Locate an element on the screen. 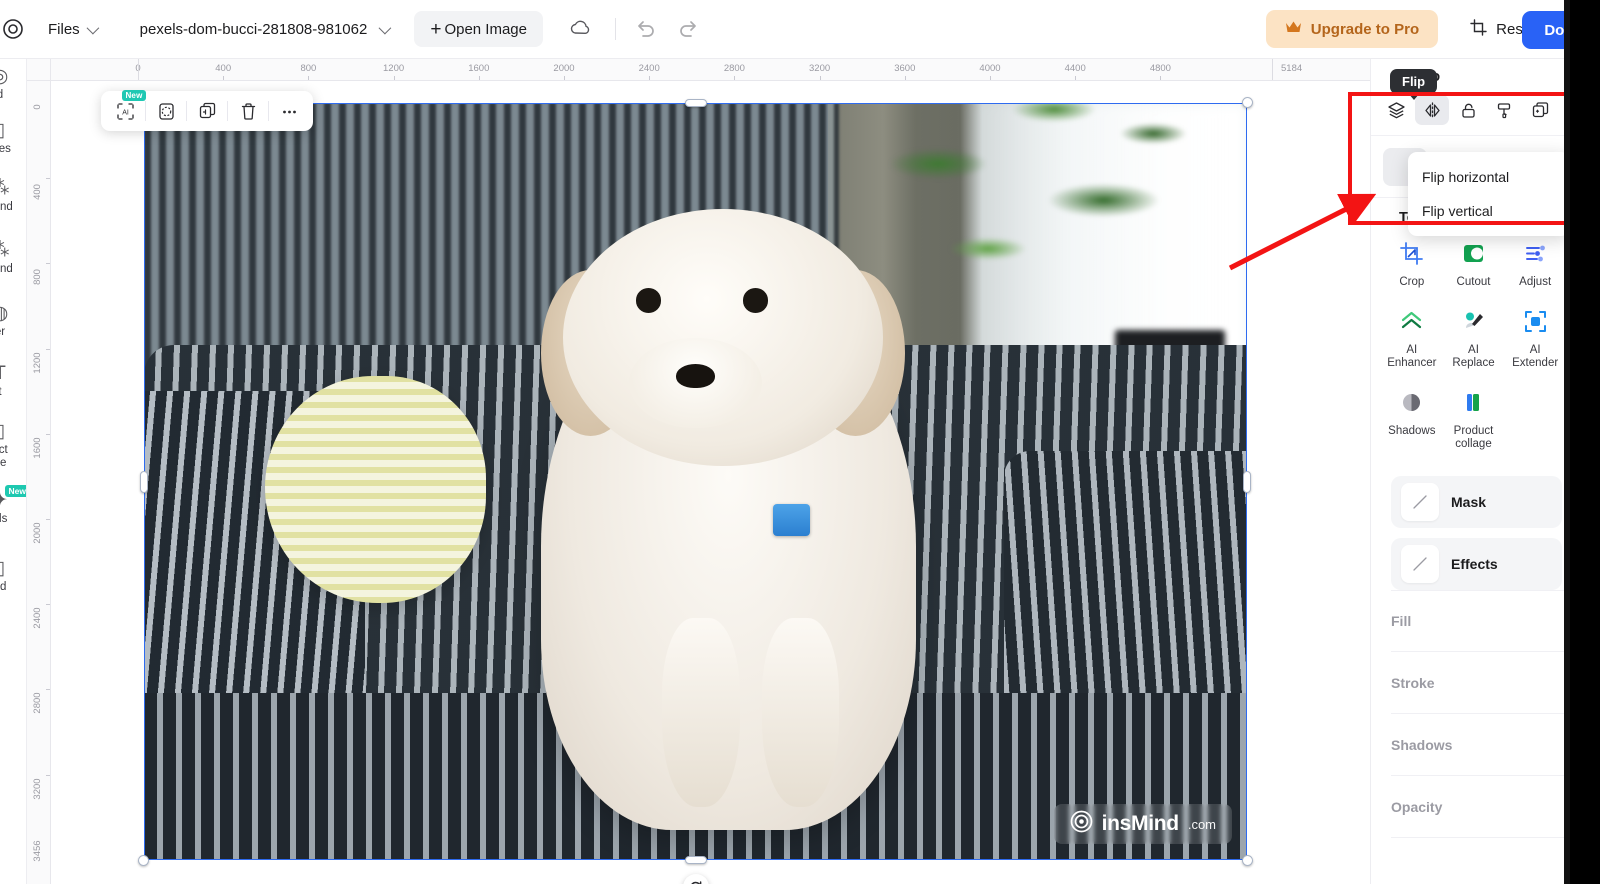 The height and width of the screenshot is (884, 1600). tool-label: AI Extender is located at coordinates (1535, 356).